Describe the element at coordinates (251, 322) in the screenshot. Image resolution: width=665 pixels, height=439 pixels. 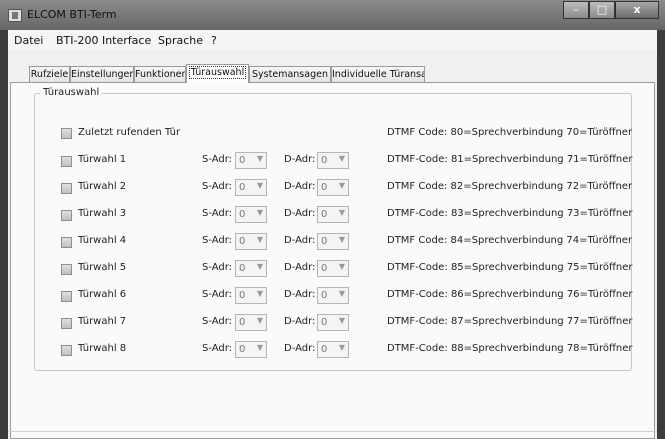
I see `door-7-s-adr-select: 0 ▼` at that location.